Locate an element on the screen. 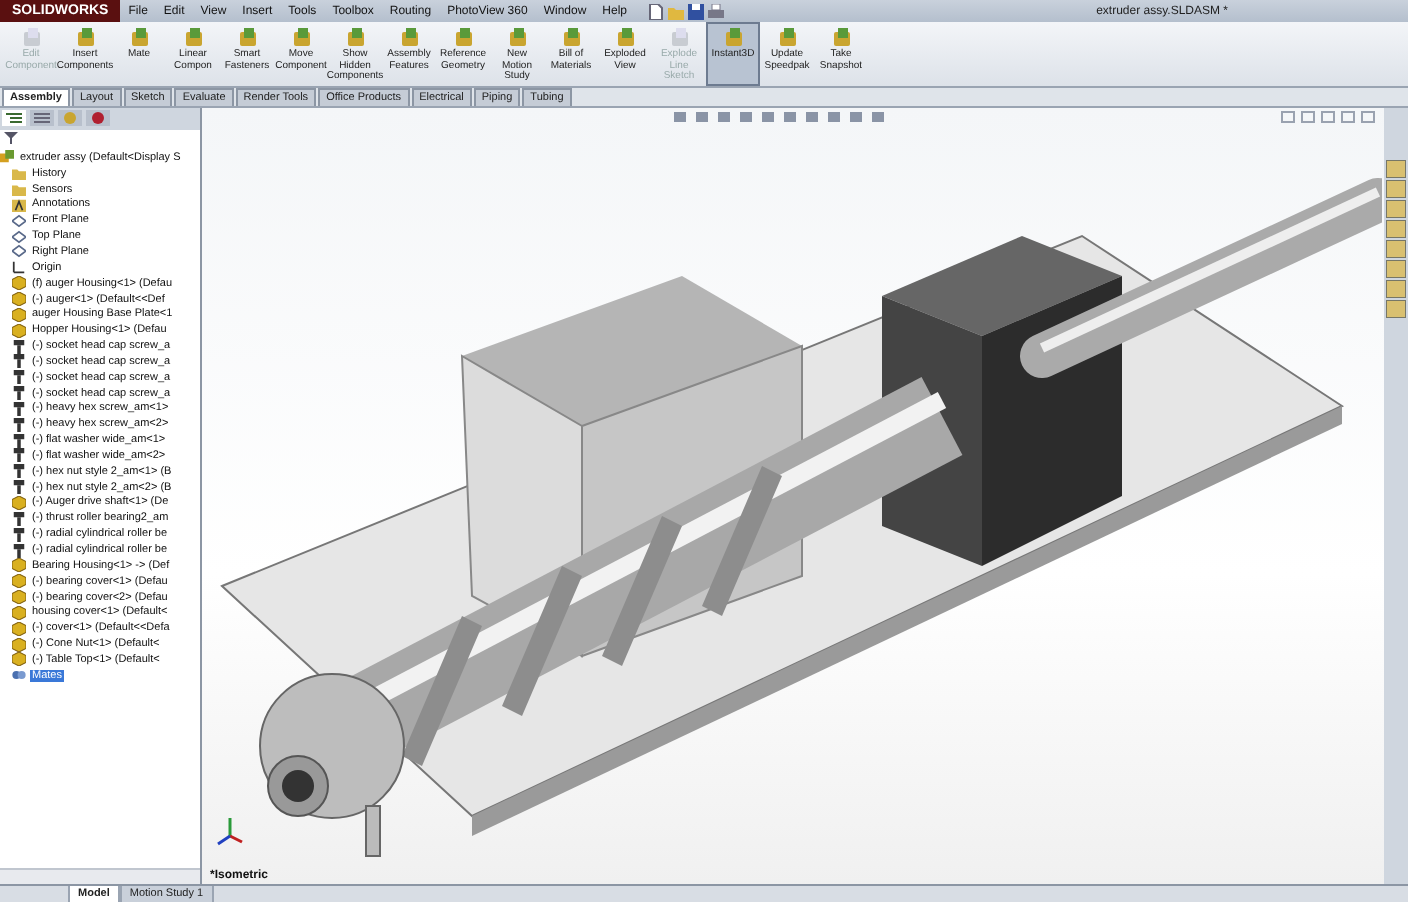 Image resolution: width=1408 pixels, height=902 pixels. assembly-icon is located at coordinates (7, 157).